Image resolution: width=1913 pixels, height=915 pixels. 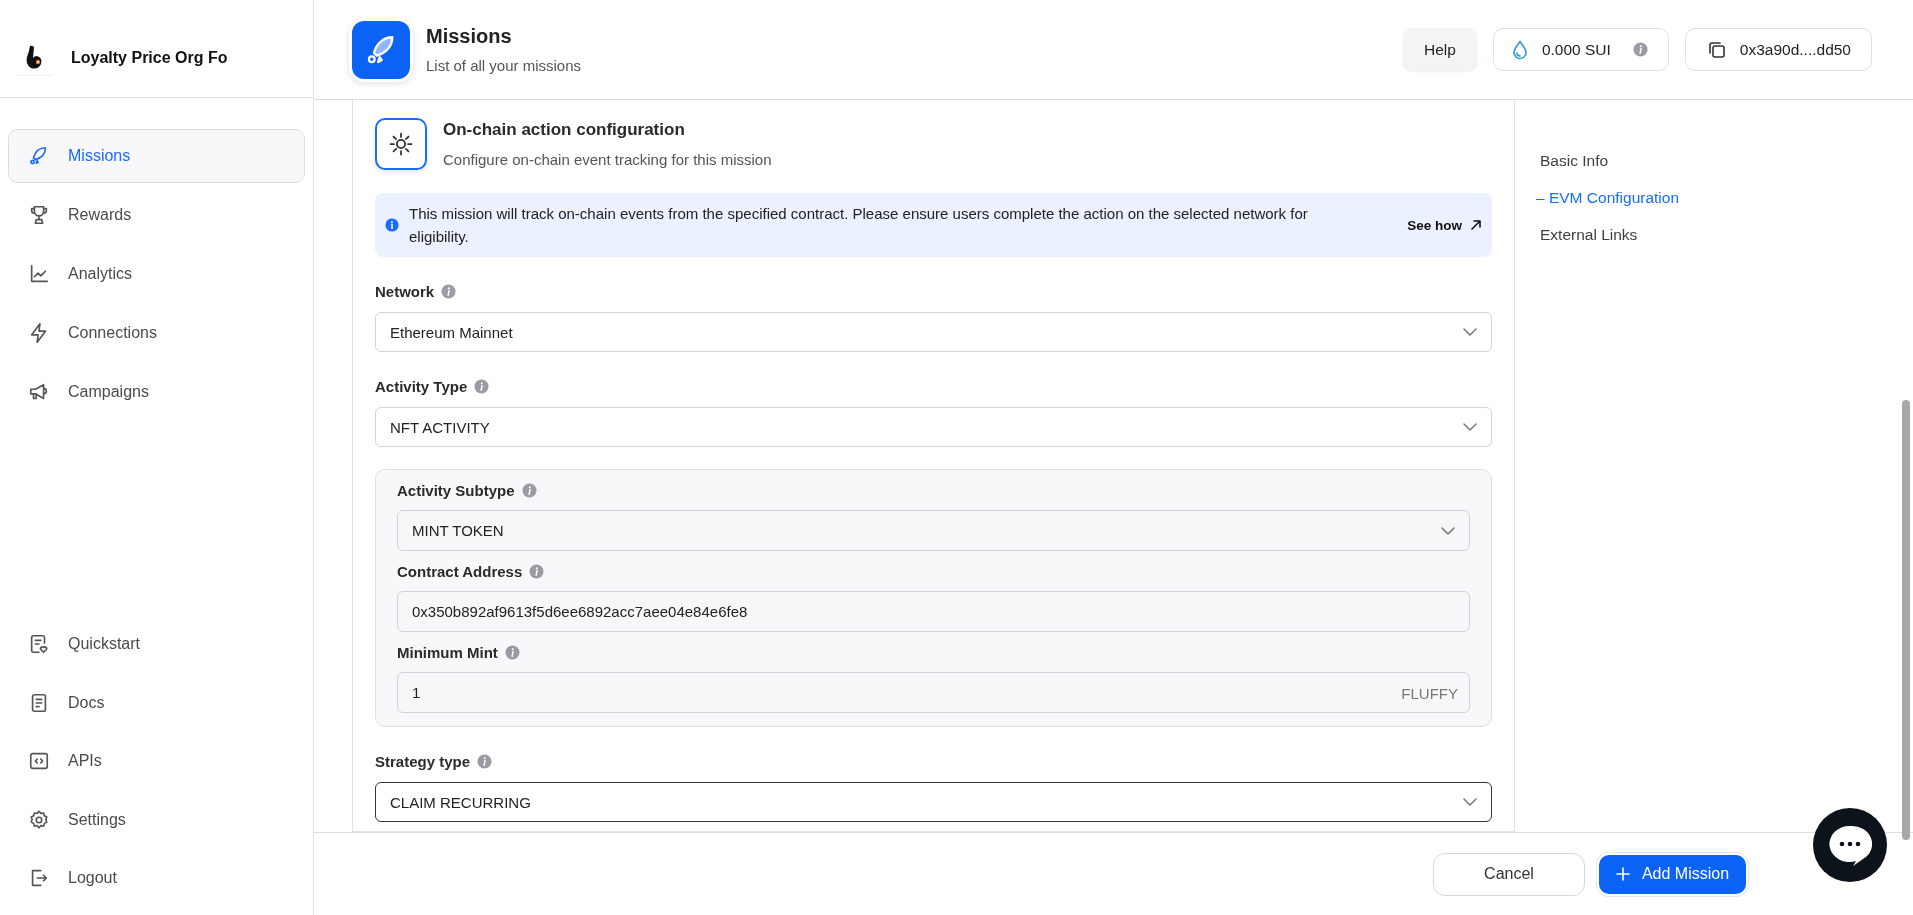 What do you see at coordinates (607, 159) in the screenshot?
I see `section-subtitle: Configure on-chain event tracking for this mission` at bounding box center [607, 159].